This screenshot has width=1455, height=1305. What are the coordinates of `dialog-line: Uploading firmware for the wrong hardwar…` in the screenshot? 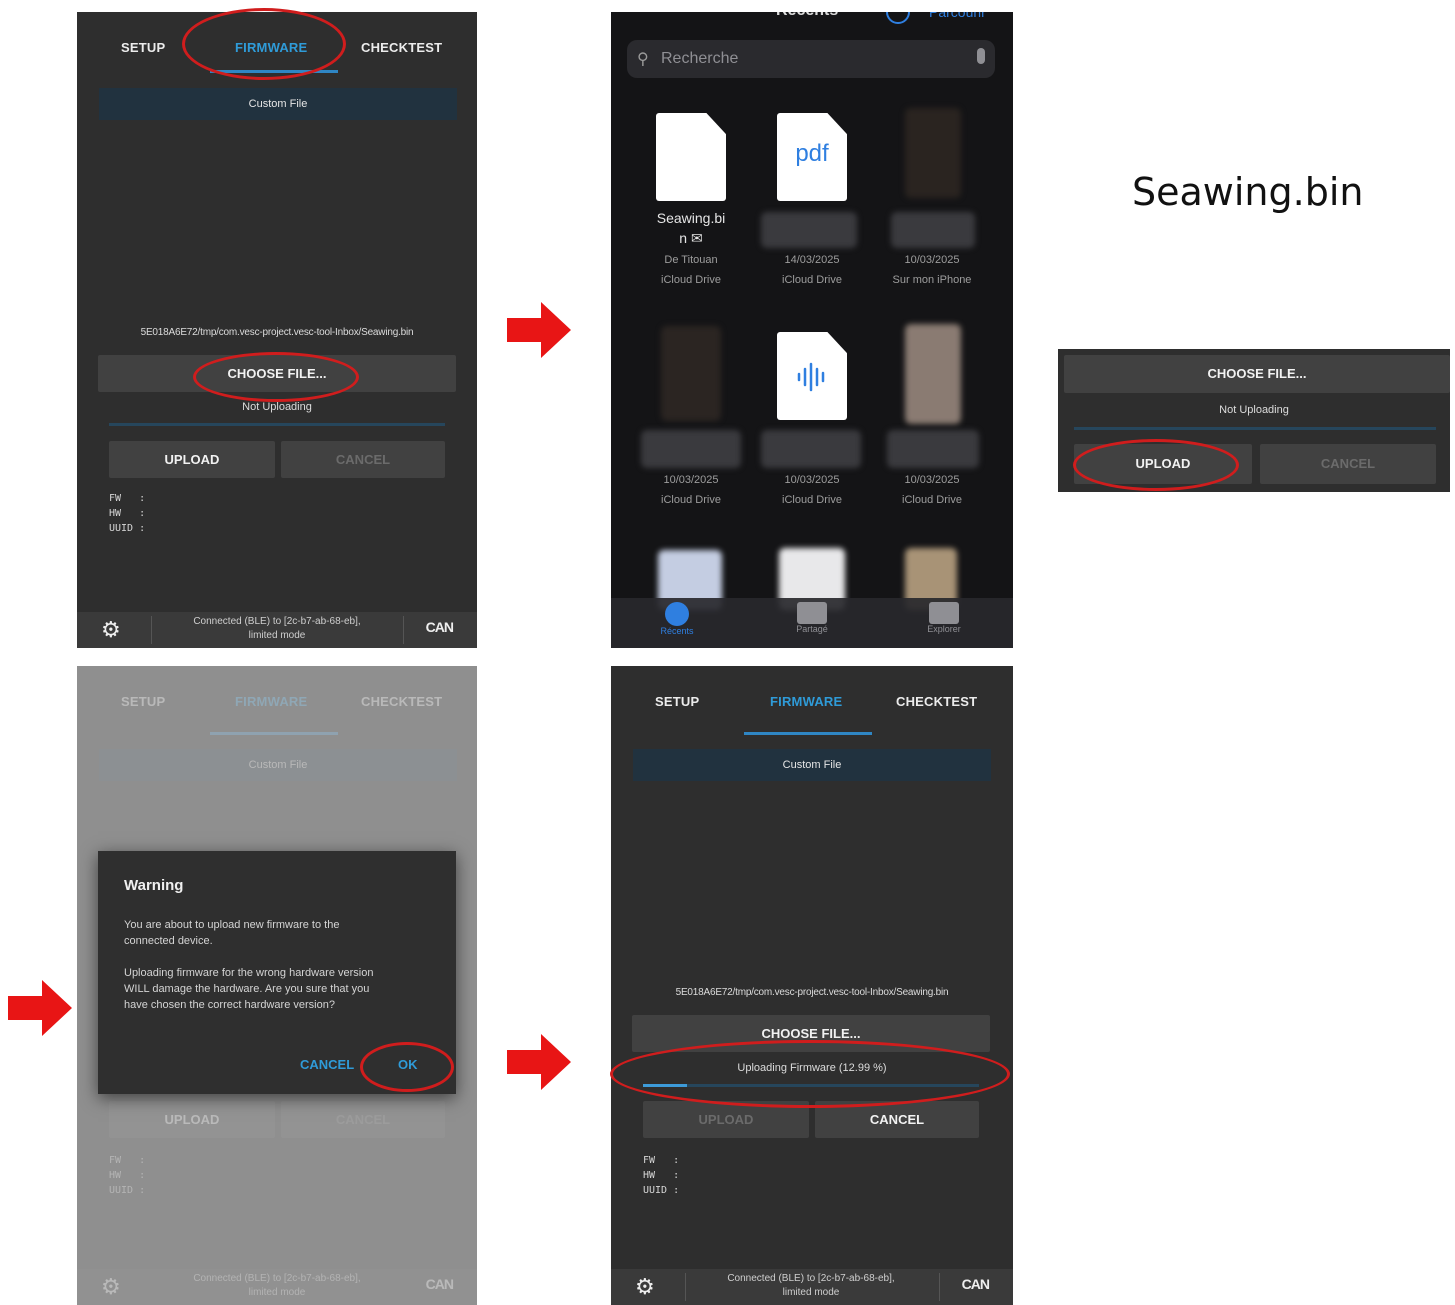 It's located at (249, 973).